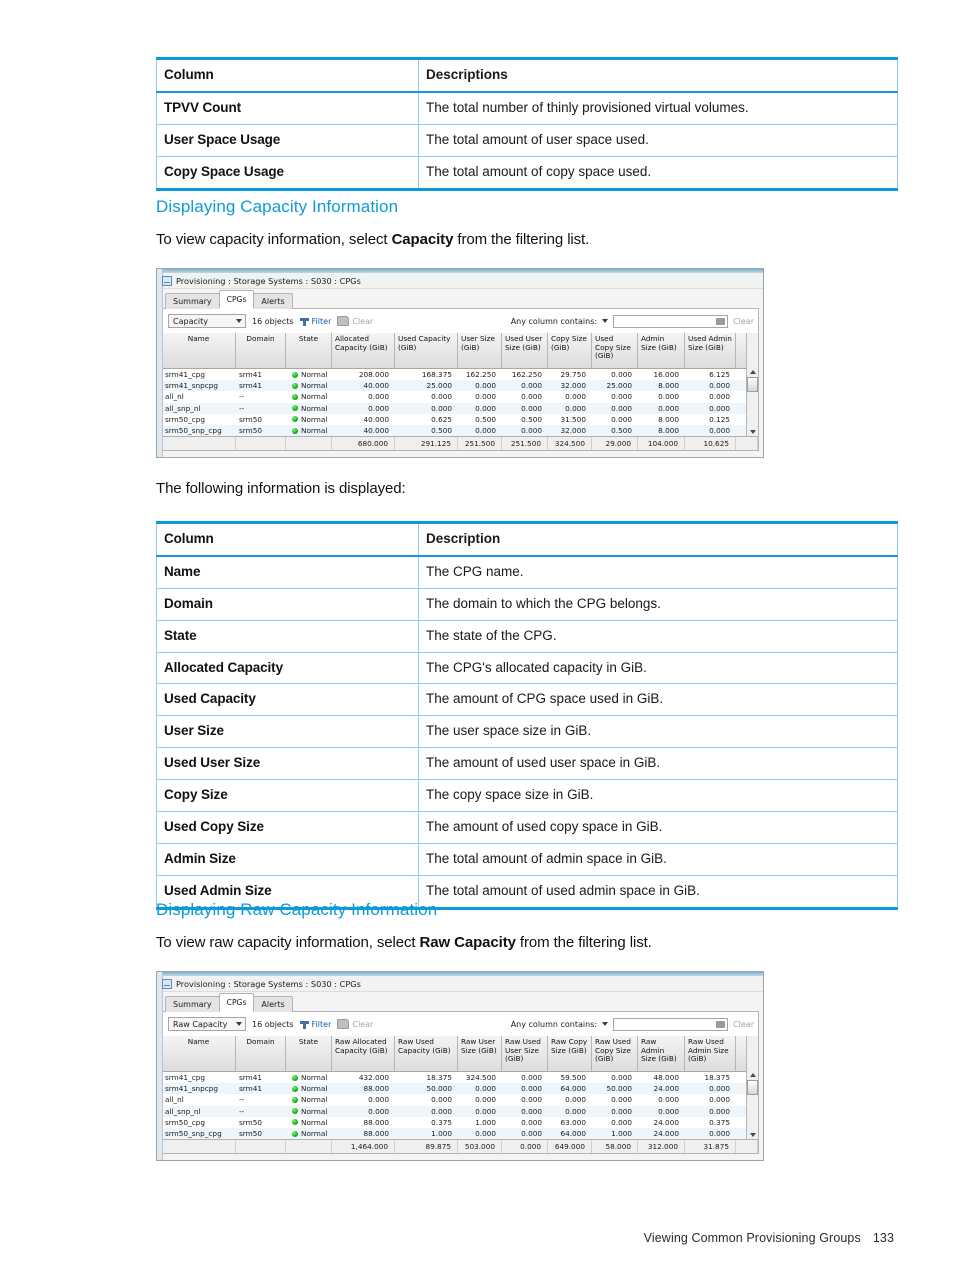 Image resolution: width=954 pixels, height=1271 pixels. I want to click on clear-filter-button: Clear, so click(355, 321).